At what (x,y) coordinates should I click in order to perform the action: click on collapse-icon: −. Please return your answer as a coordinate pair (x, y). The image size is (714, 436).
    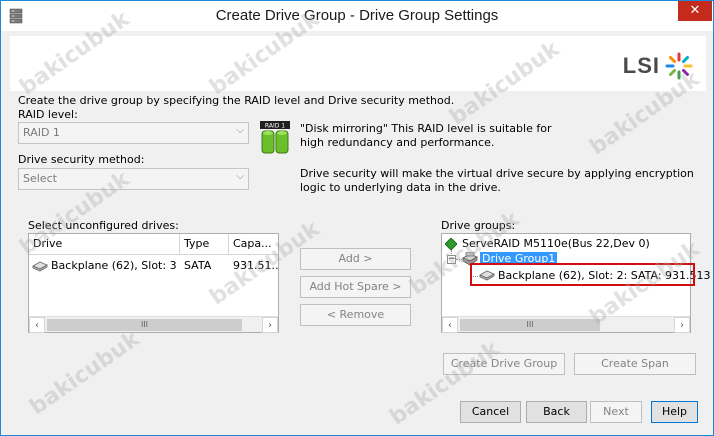
    Looking at the image, I should click on (451, 259).